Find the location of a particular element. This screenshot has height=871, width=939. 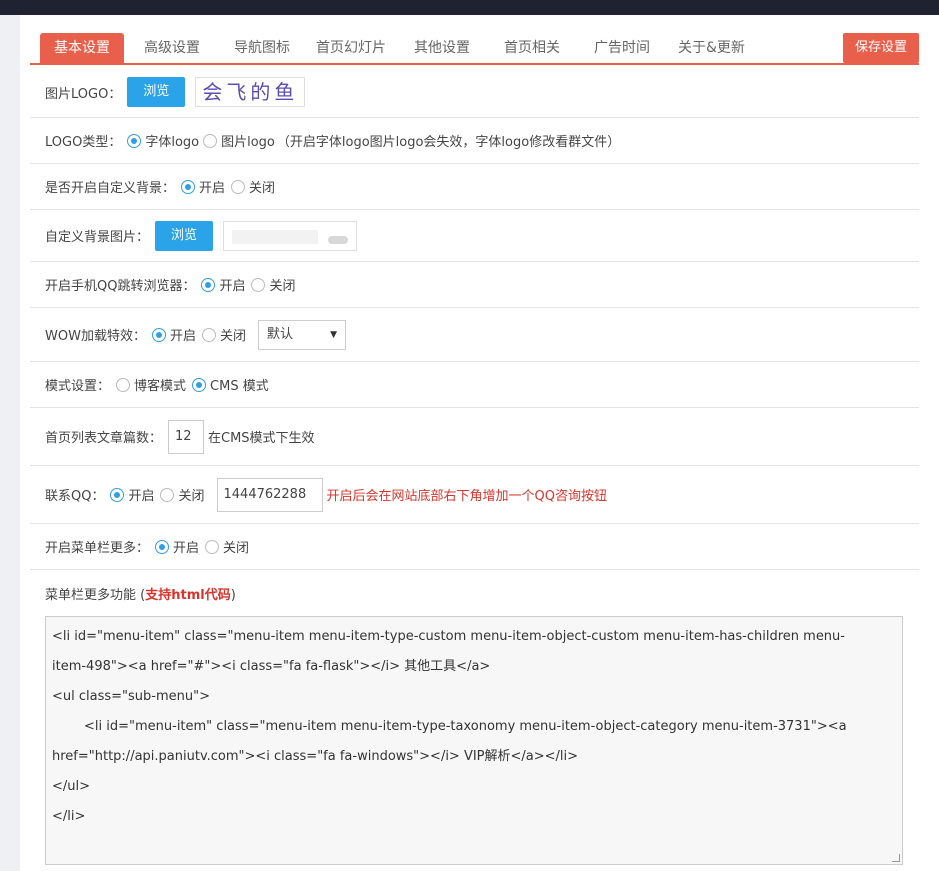

contact-qq-on-label: 开启 is located at coordinates (141, 496).